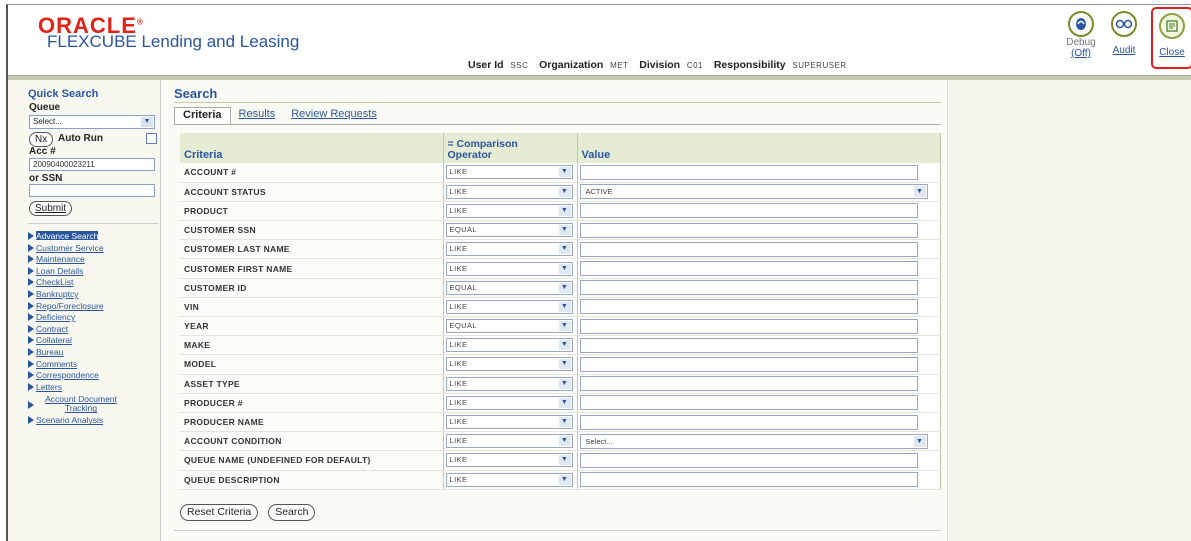 The width and height of the screenshot is (1191, 541). Describe the element at coordinates (1081, 53) in the screenshot. I see `debug-state: (Off)` at that location.